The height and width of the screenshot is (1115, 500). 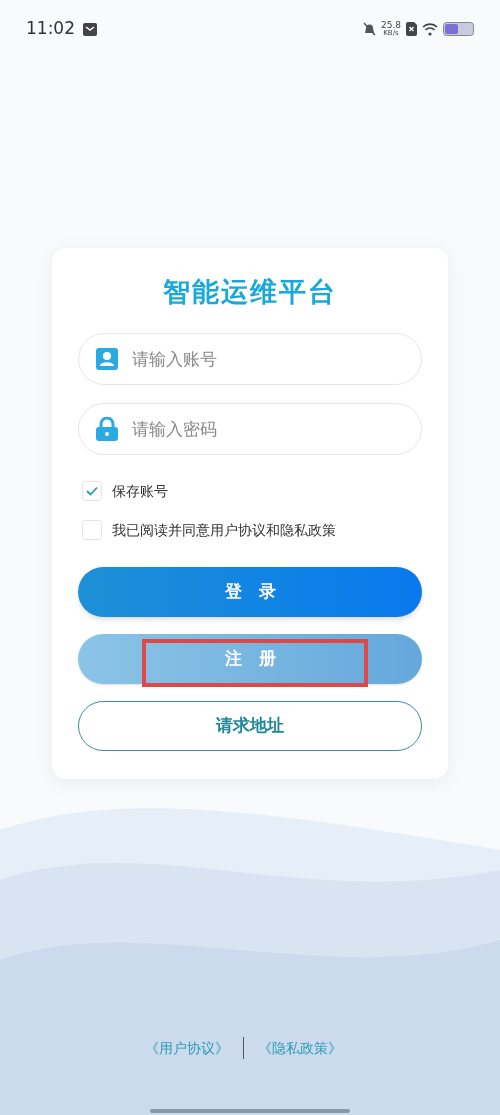 What do you see at coordinates (50, 29) in the screenshot?
I see `clock-time: 11:02` at bounding box center [50, 29].